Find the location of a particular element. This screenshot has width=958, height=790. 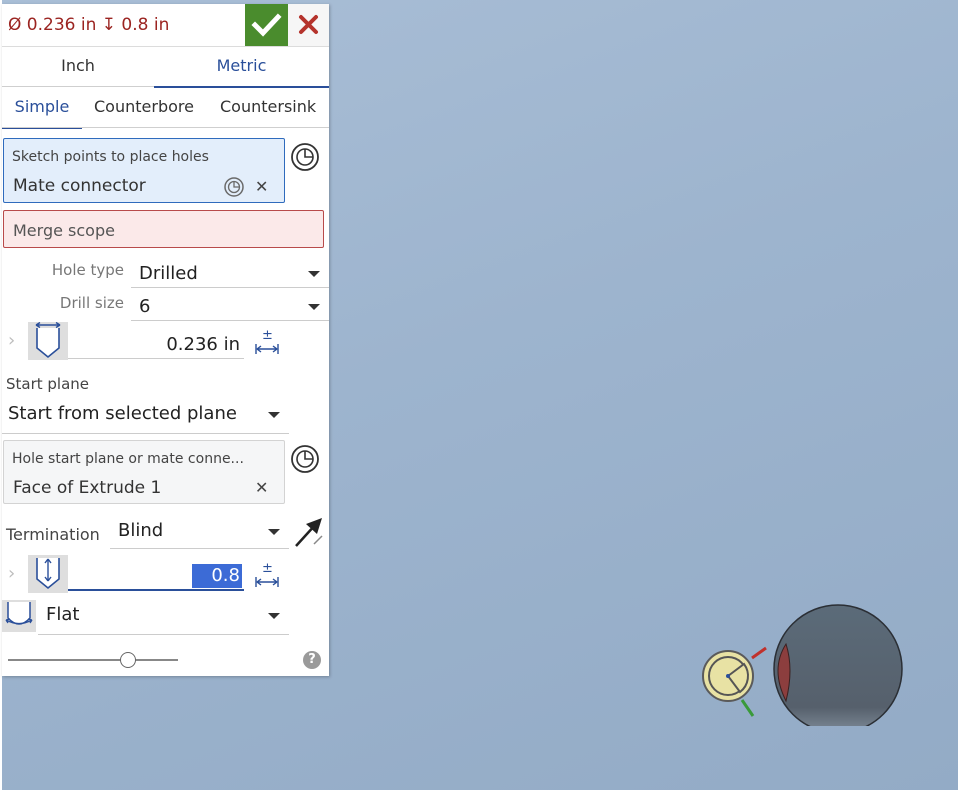

dialog-header: Ø 0.236 in ↧ 0.8 in is located at coordinates (165, 25).